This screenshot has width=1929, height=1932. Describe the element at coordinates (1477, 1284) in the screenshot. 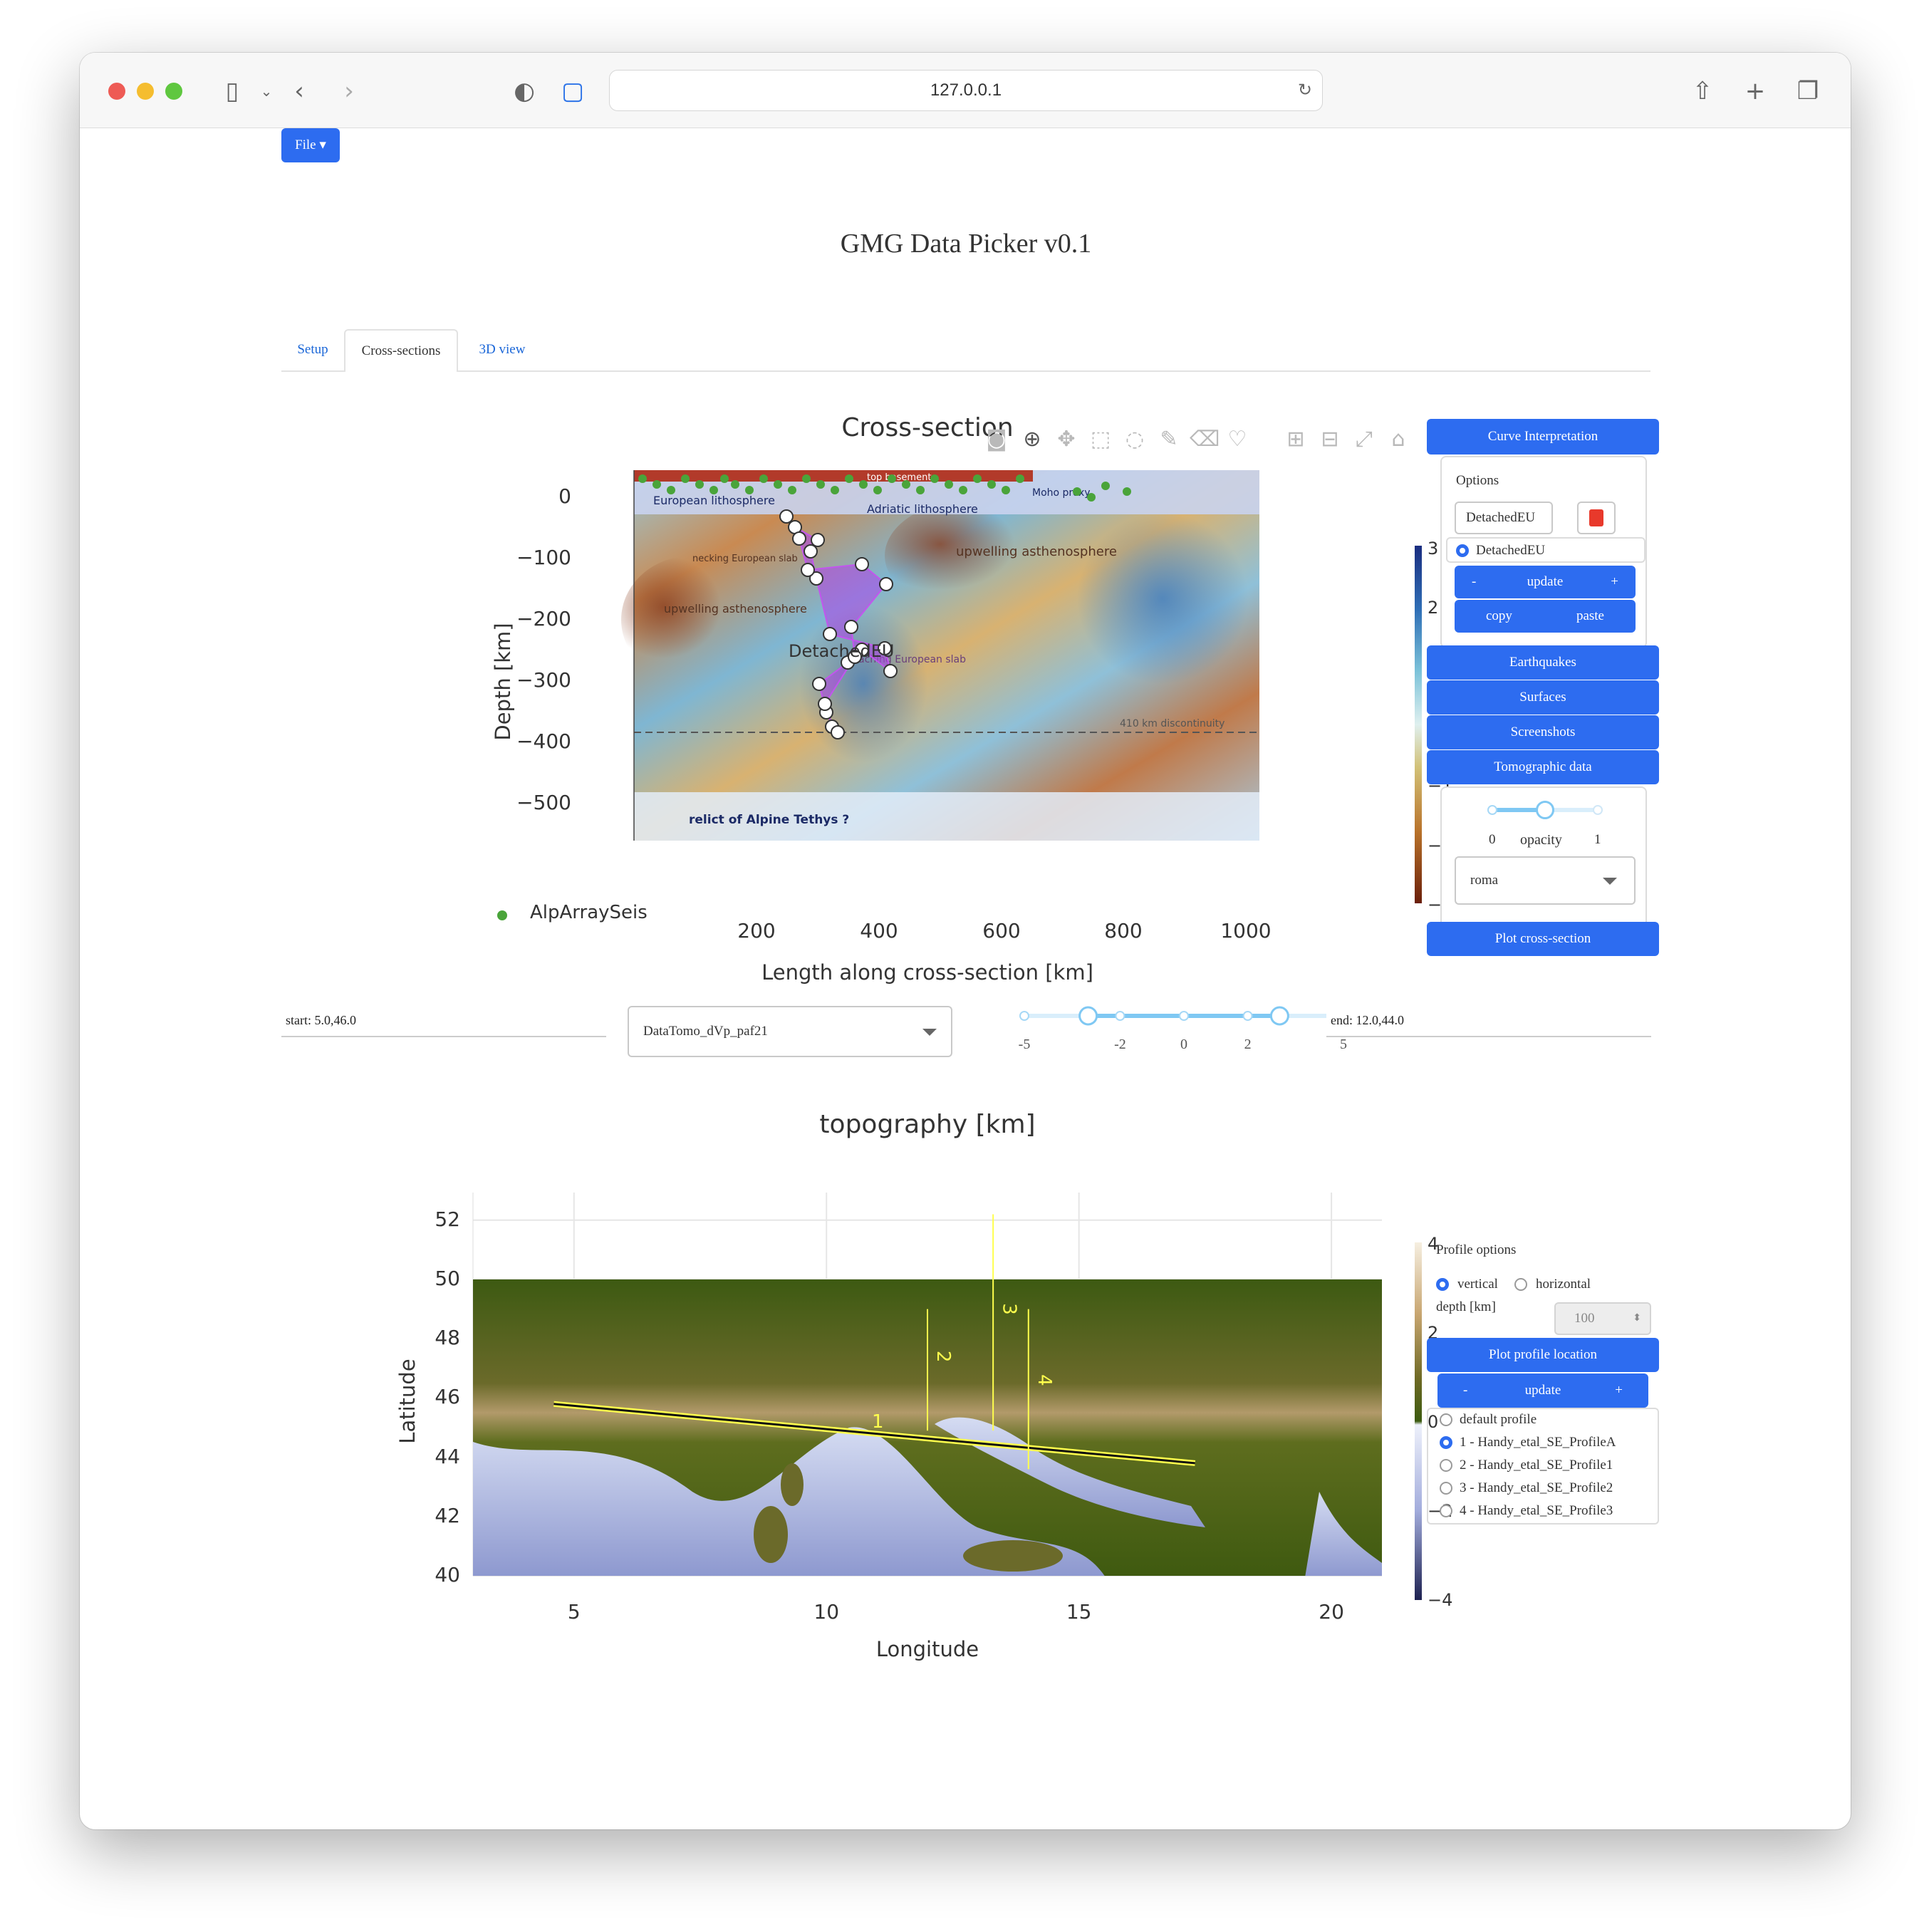

I see `vertical-label: vertical` at that location.